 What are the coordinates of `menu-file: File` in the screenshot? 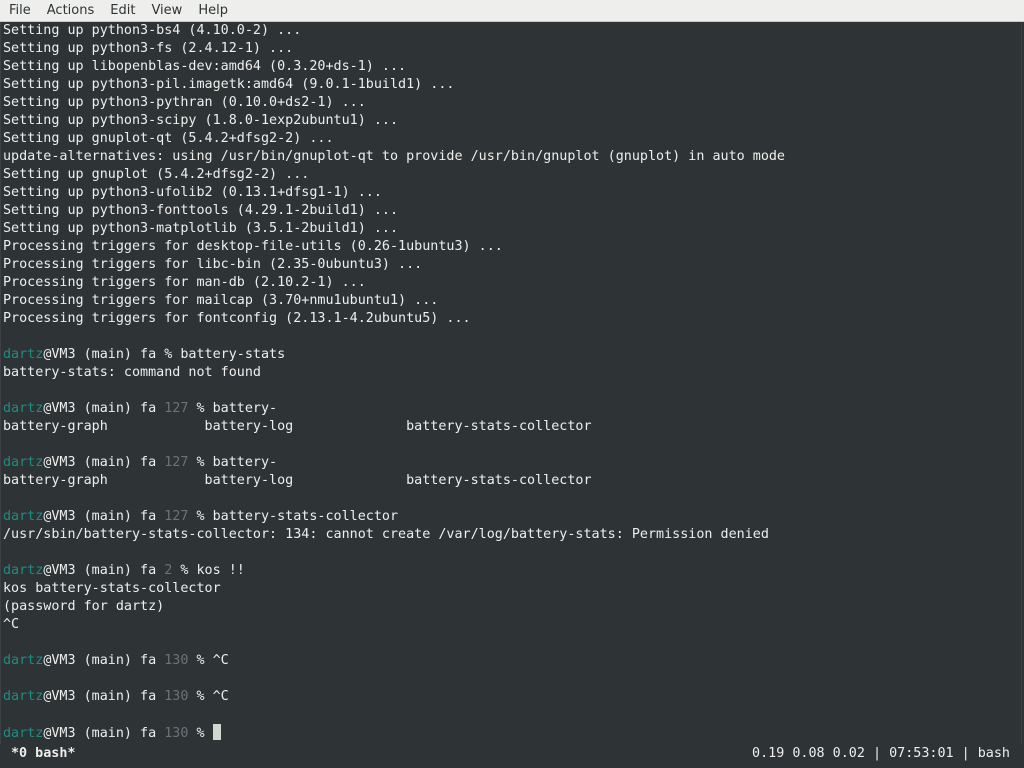 It's located at (19, 11).